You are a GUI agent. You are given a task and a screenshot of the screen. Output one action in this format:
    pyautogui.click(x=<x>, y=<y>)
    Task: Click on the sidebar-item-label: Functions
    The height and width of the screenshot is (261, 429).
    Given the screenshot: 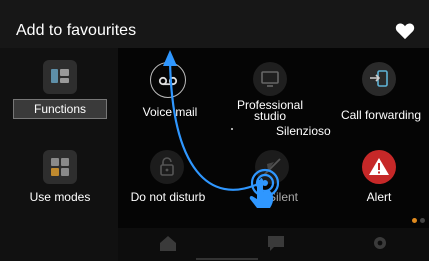 What is the action you would take?
    pyautogui.click(x=60, y=109)
    